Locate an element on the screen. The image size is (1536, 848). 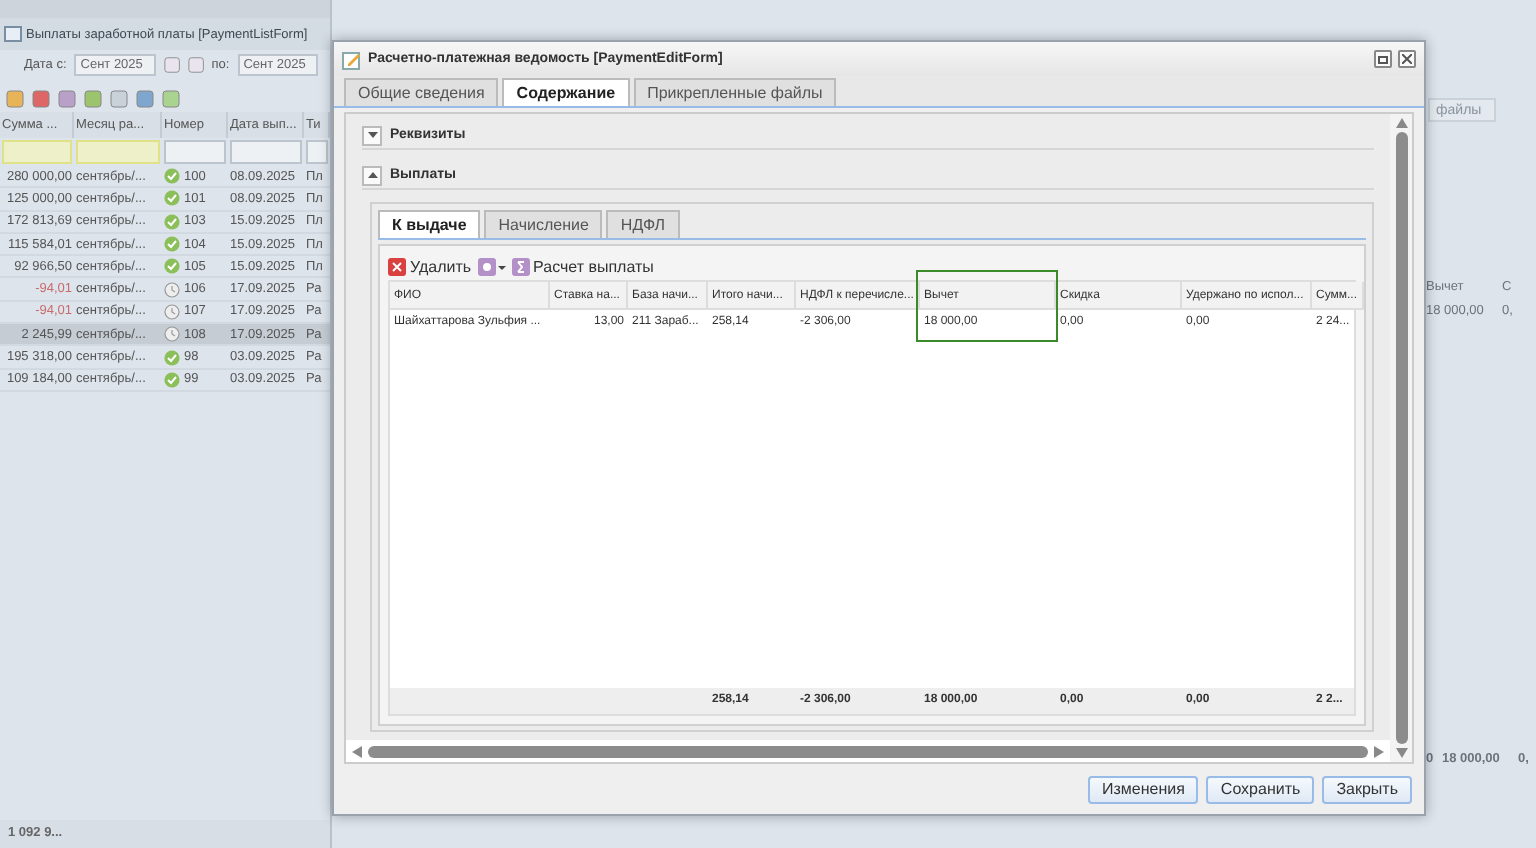
tab: НДФЛ is located at coordinates (643, 224).